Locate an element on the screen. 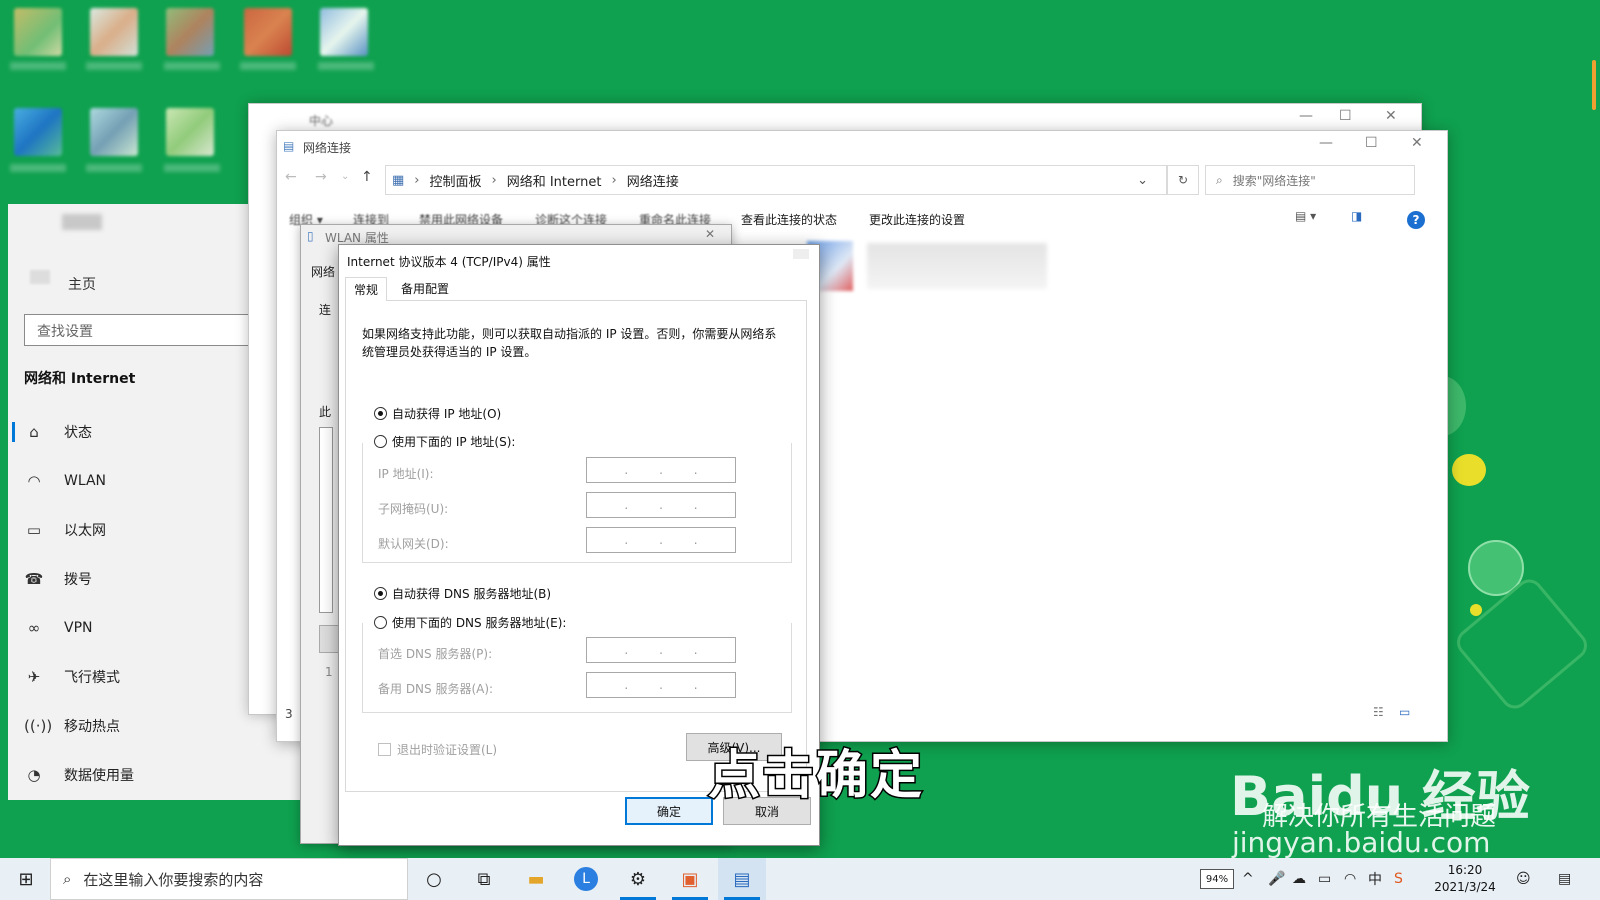 This screenshot has height=900, width=1600. tab-general: 常规 is located at coordinates (366, 289).